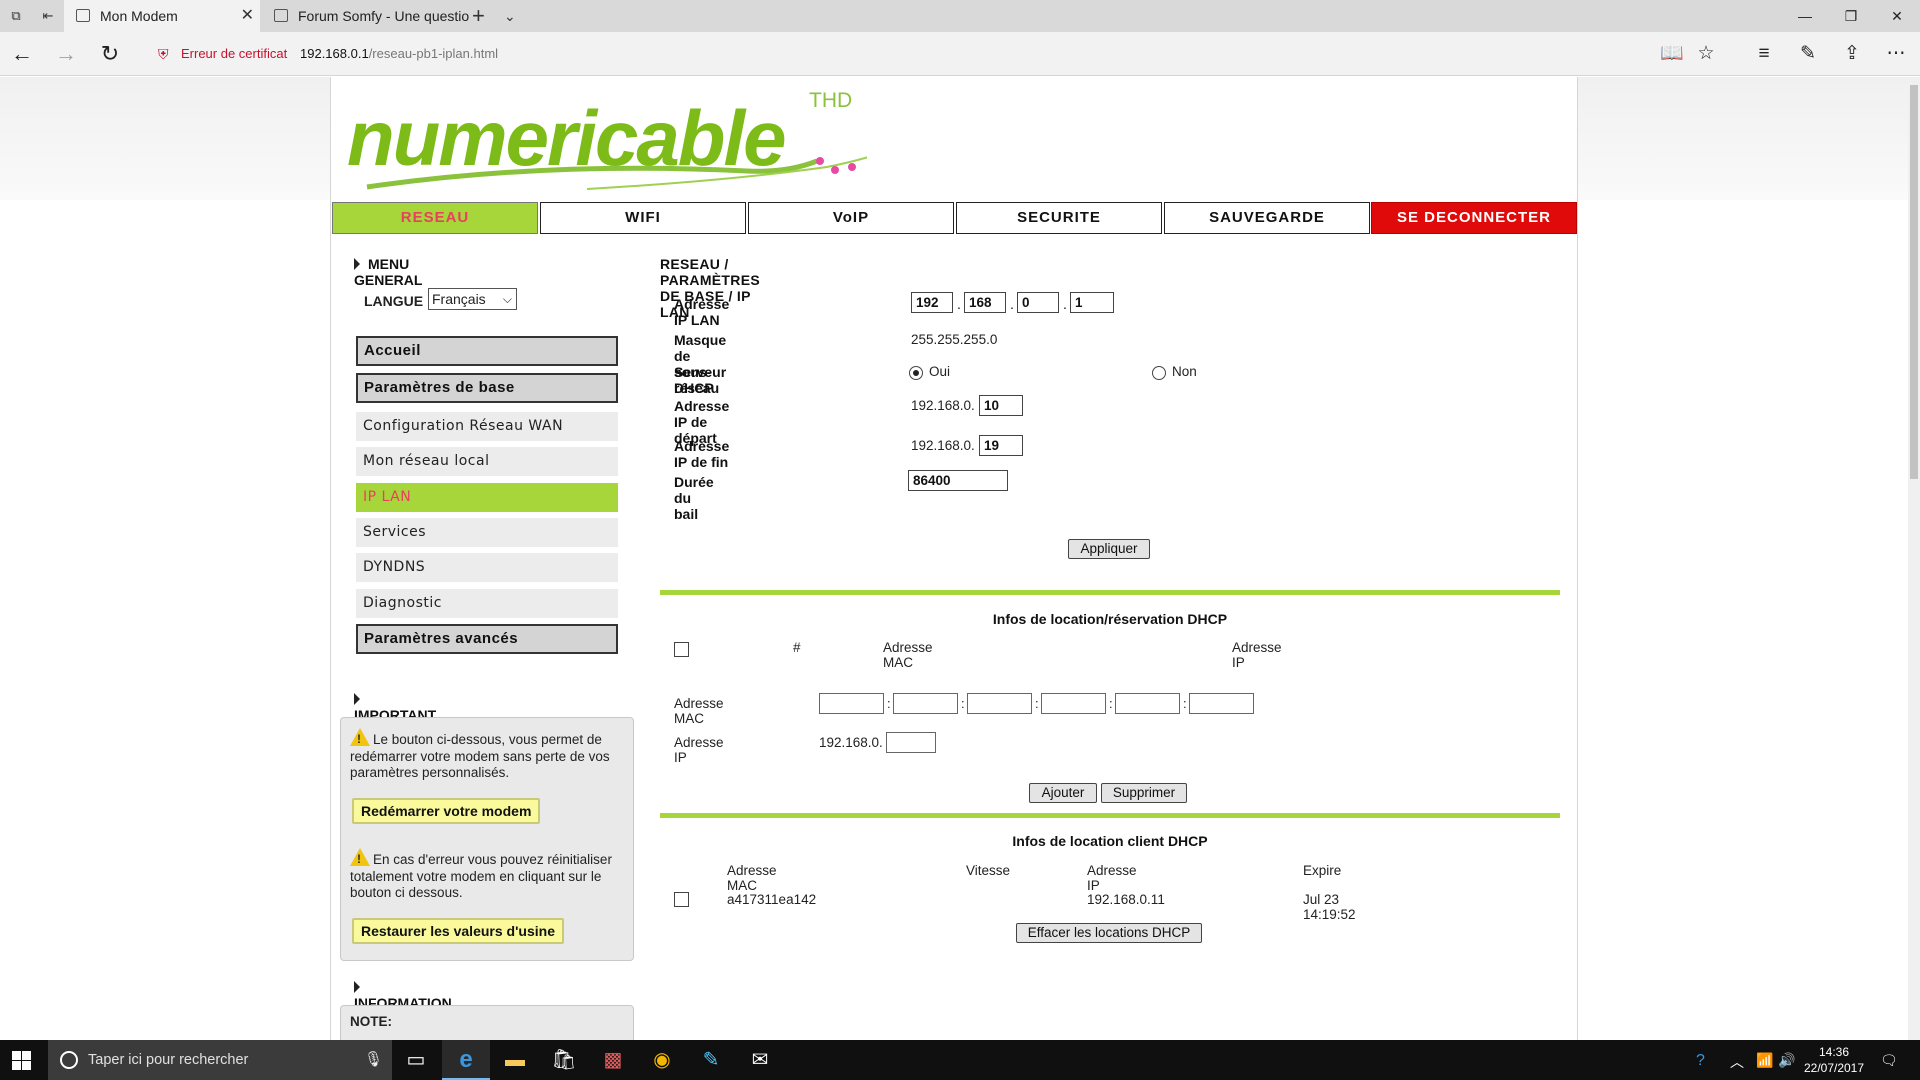 The height and width of the screenshot is (1080, 1920). What do you see at coordinates (1267, 218) in the screenshot?
I see `nav-sauvegarde: SAUVEGARDE` at bounding box center [1267, 218].